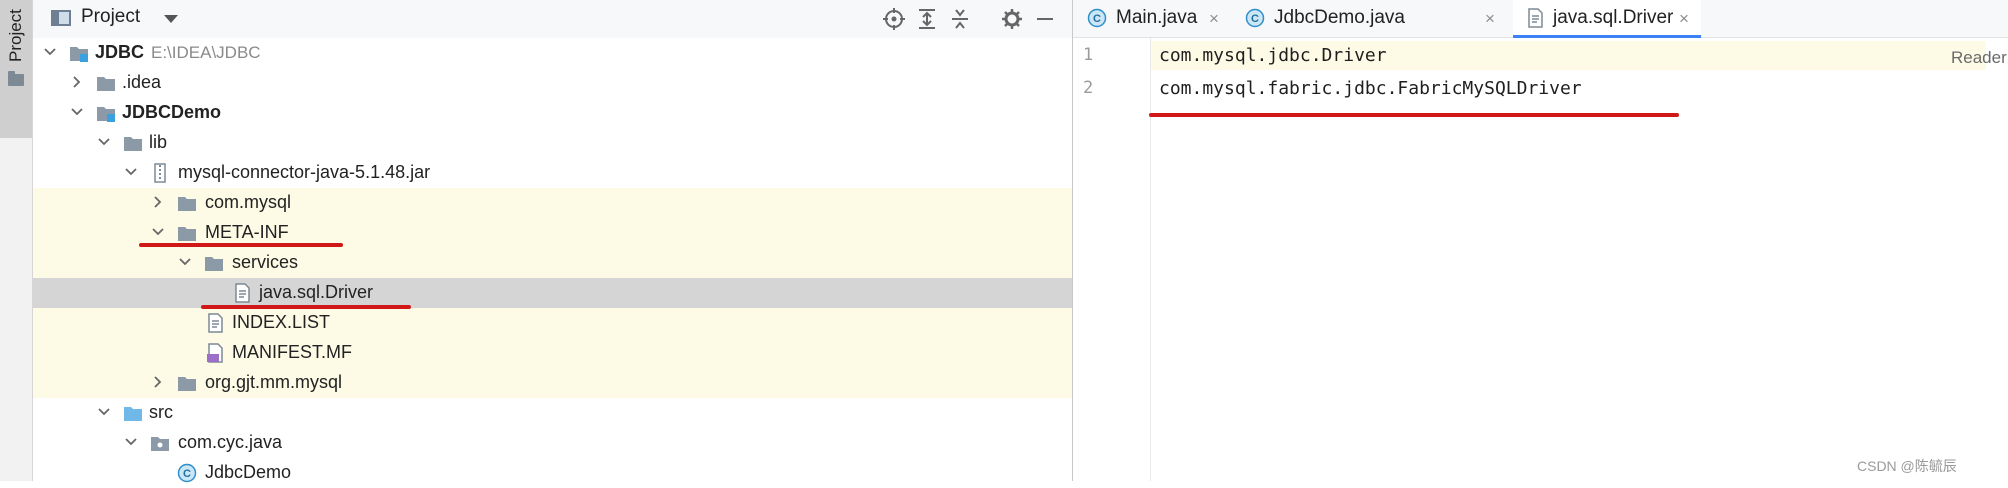 This screenshot has width=2008, height=488. I want to click on tree-item-label: src, so click(161, 412).